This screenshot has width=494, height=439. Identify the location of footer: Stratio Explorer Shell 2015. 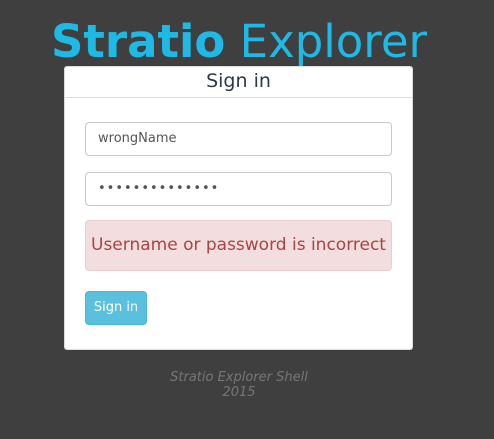
(239, 385).